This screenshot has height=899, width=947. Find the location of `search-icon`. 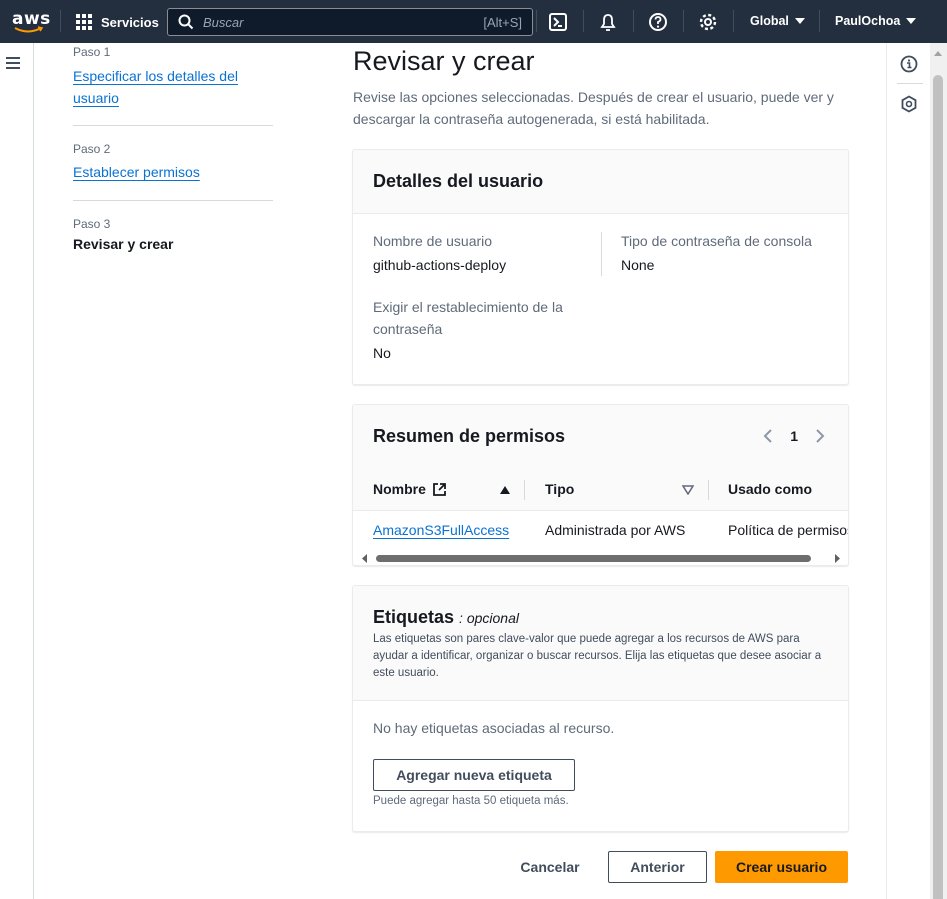

search-icon is located at coordinates (186, 22).